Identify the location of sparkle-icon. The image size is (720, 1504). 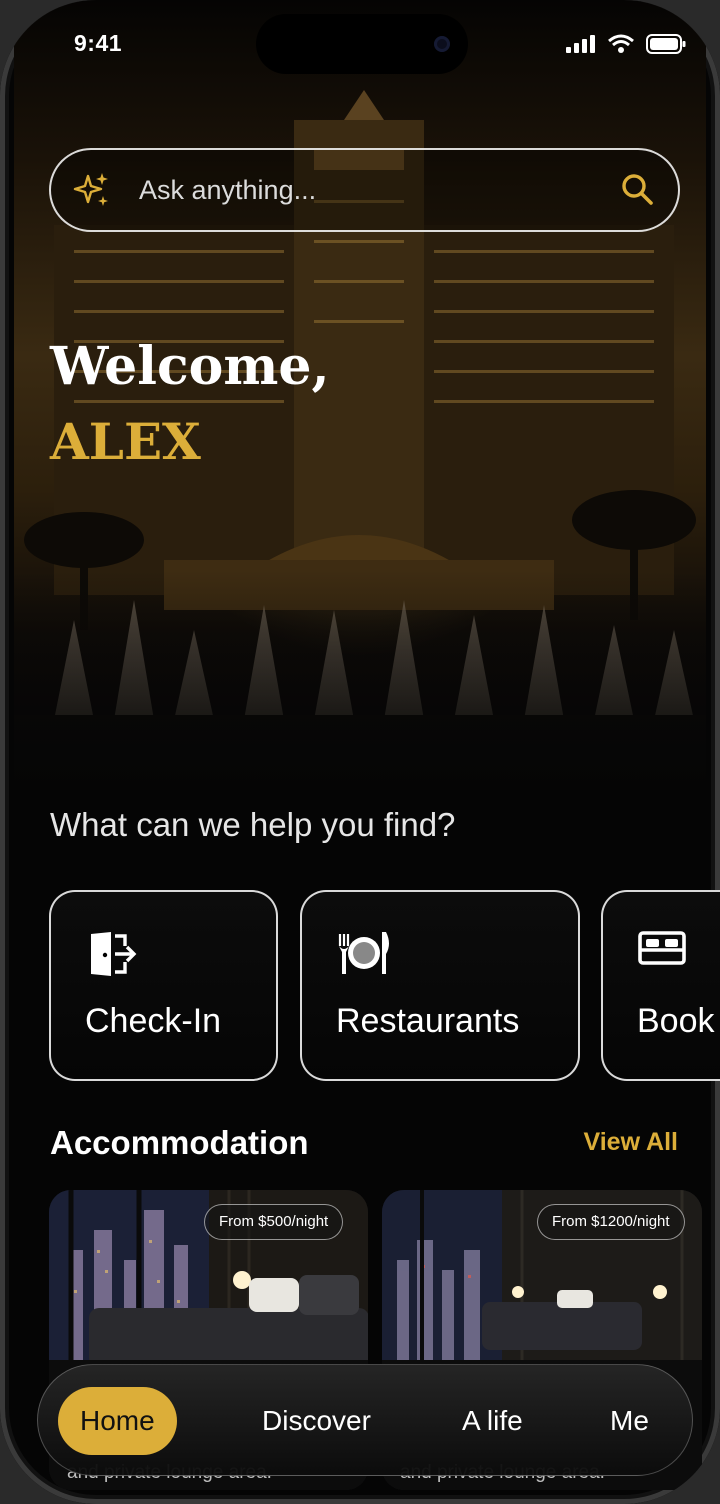
(90, 189).